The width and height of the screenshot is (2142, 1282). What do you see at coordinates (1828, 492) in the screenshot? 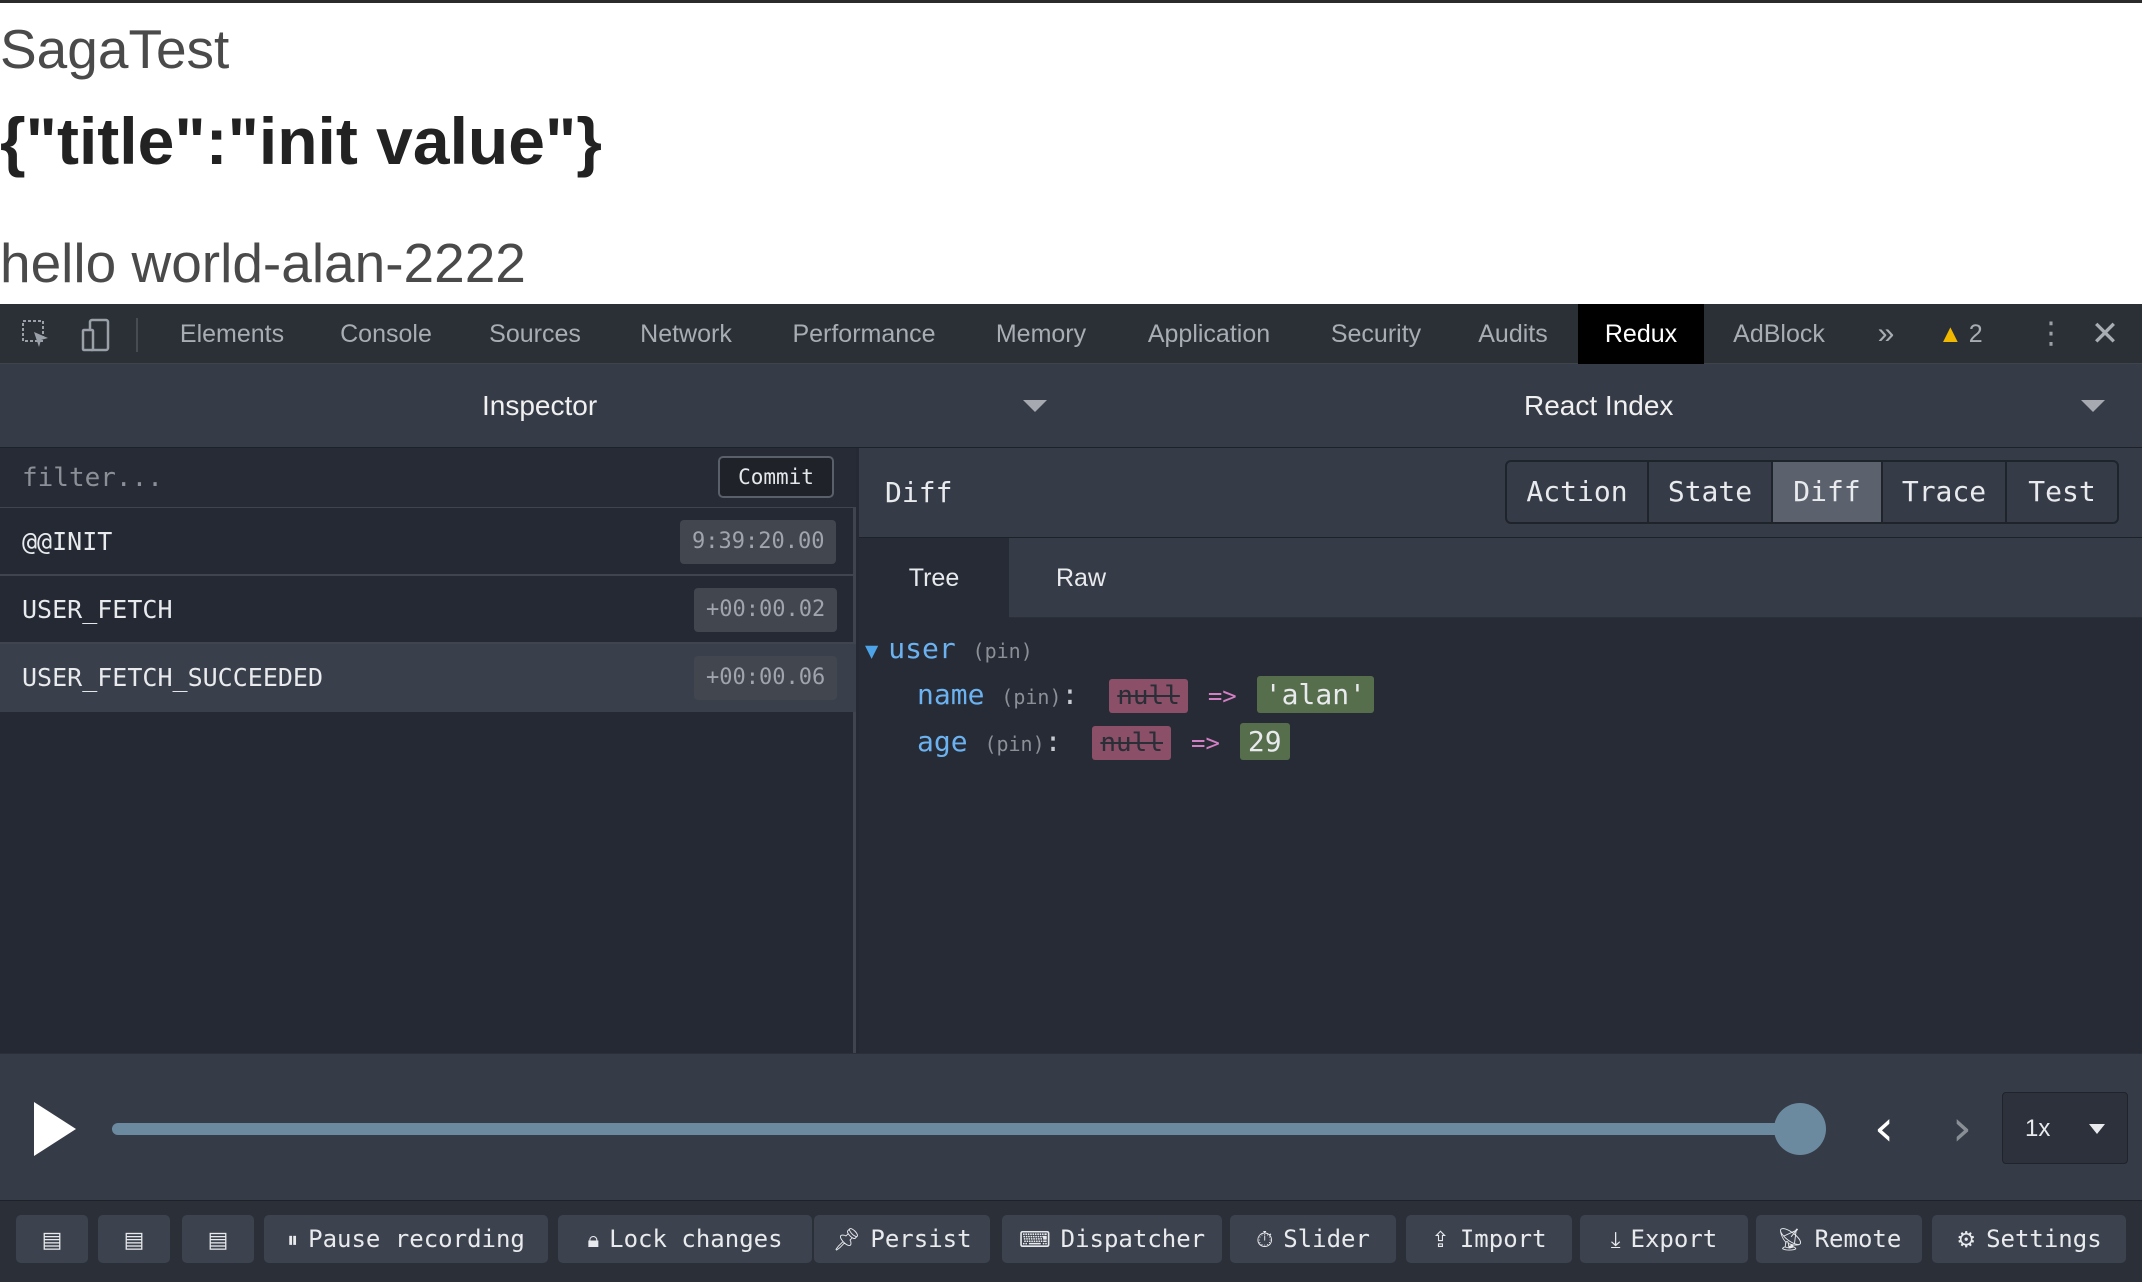
I see `tab-diff: Diff` at bounding box center [1828, 492].